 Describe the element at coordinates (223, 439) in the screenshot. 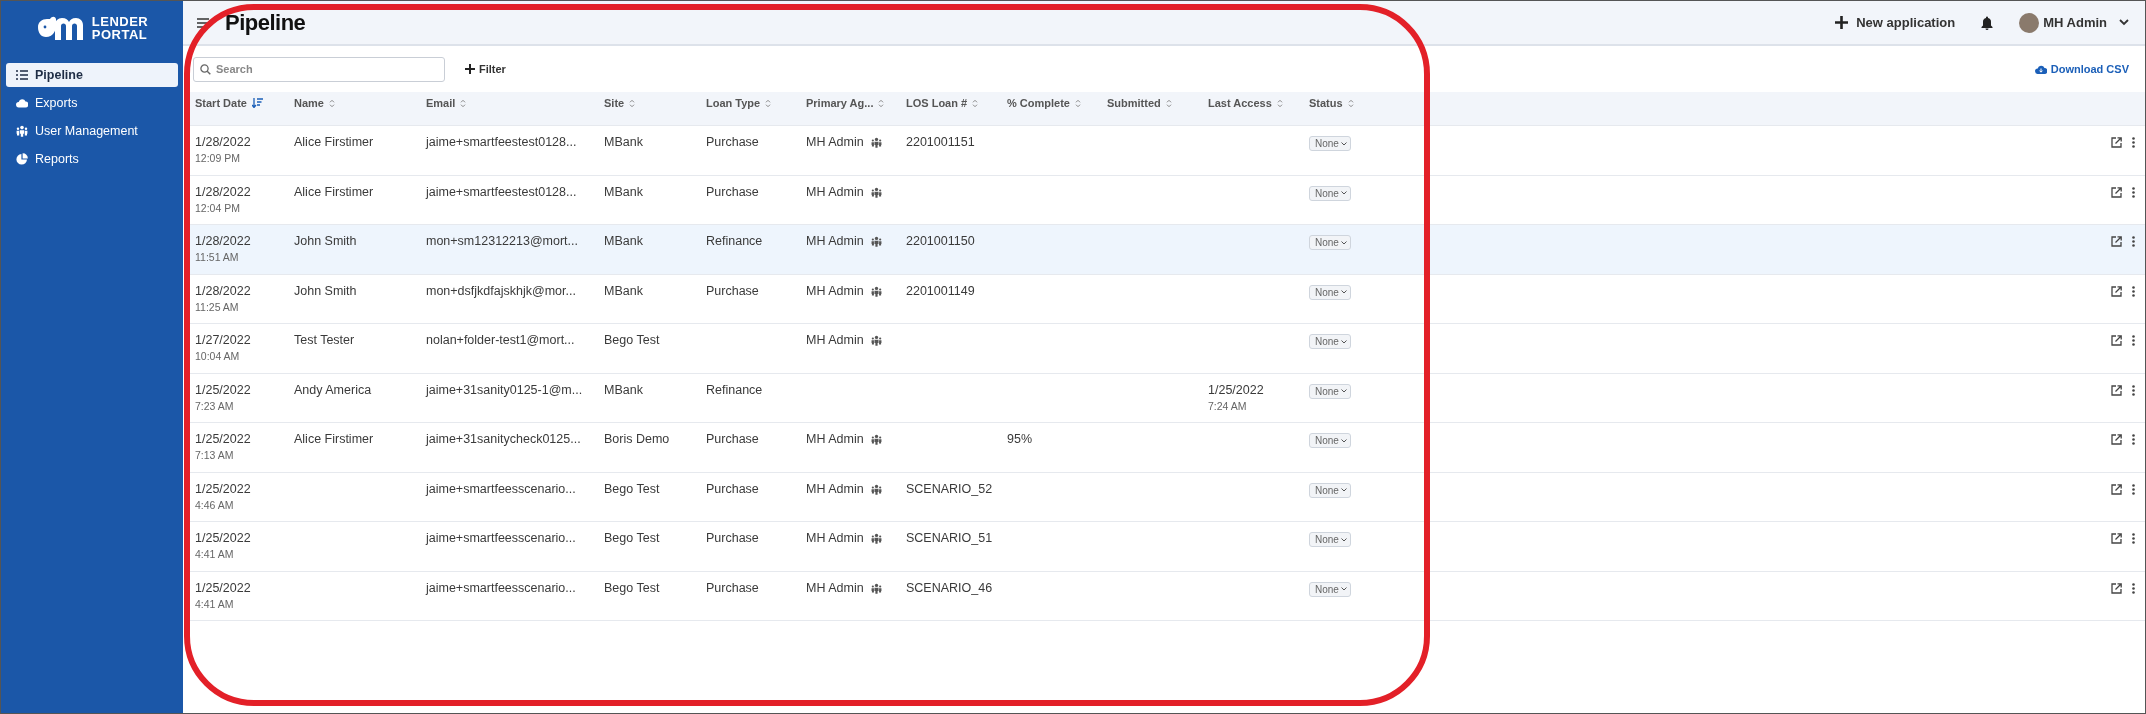

I see `date-cell: 1/25/2022` at that location.